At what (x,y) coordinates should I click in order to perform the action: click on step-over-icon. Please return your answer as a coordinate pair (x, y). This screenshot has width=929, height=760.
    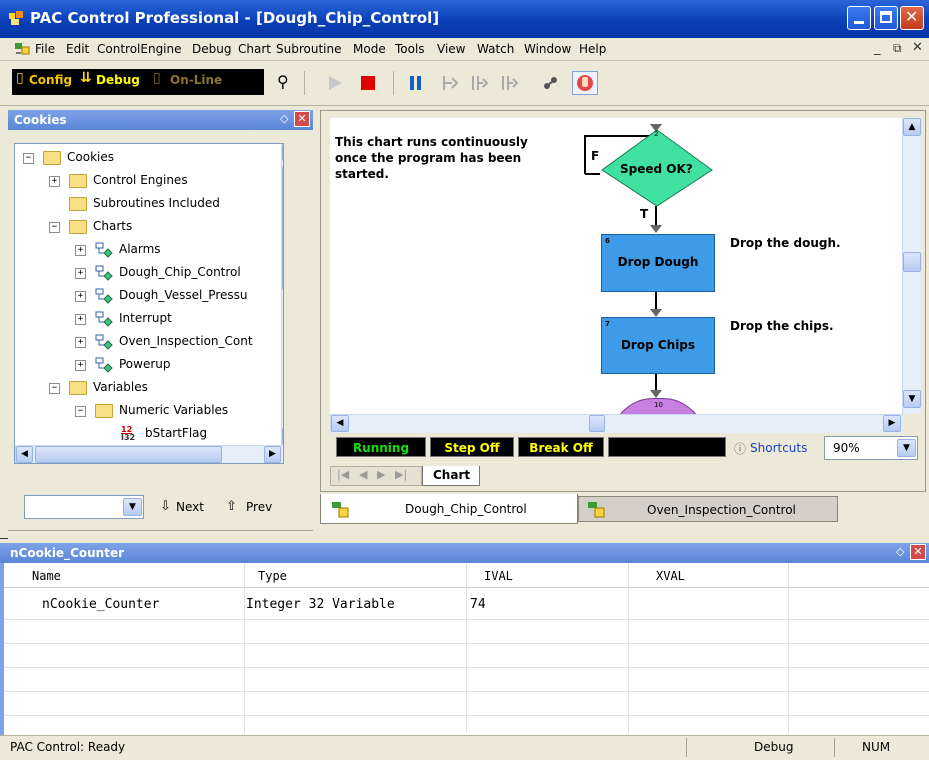
    Looking at the image, I should click on (480, 83).